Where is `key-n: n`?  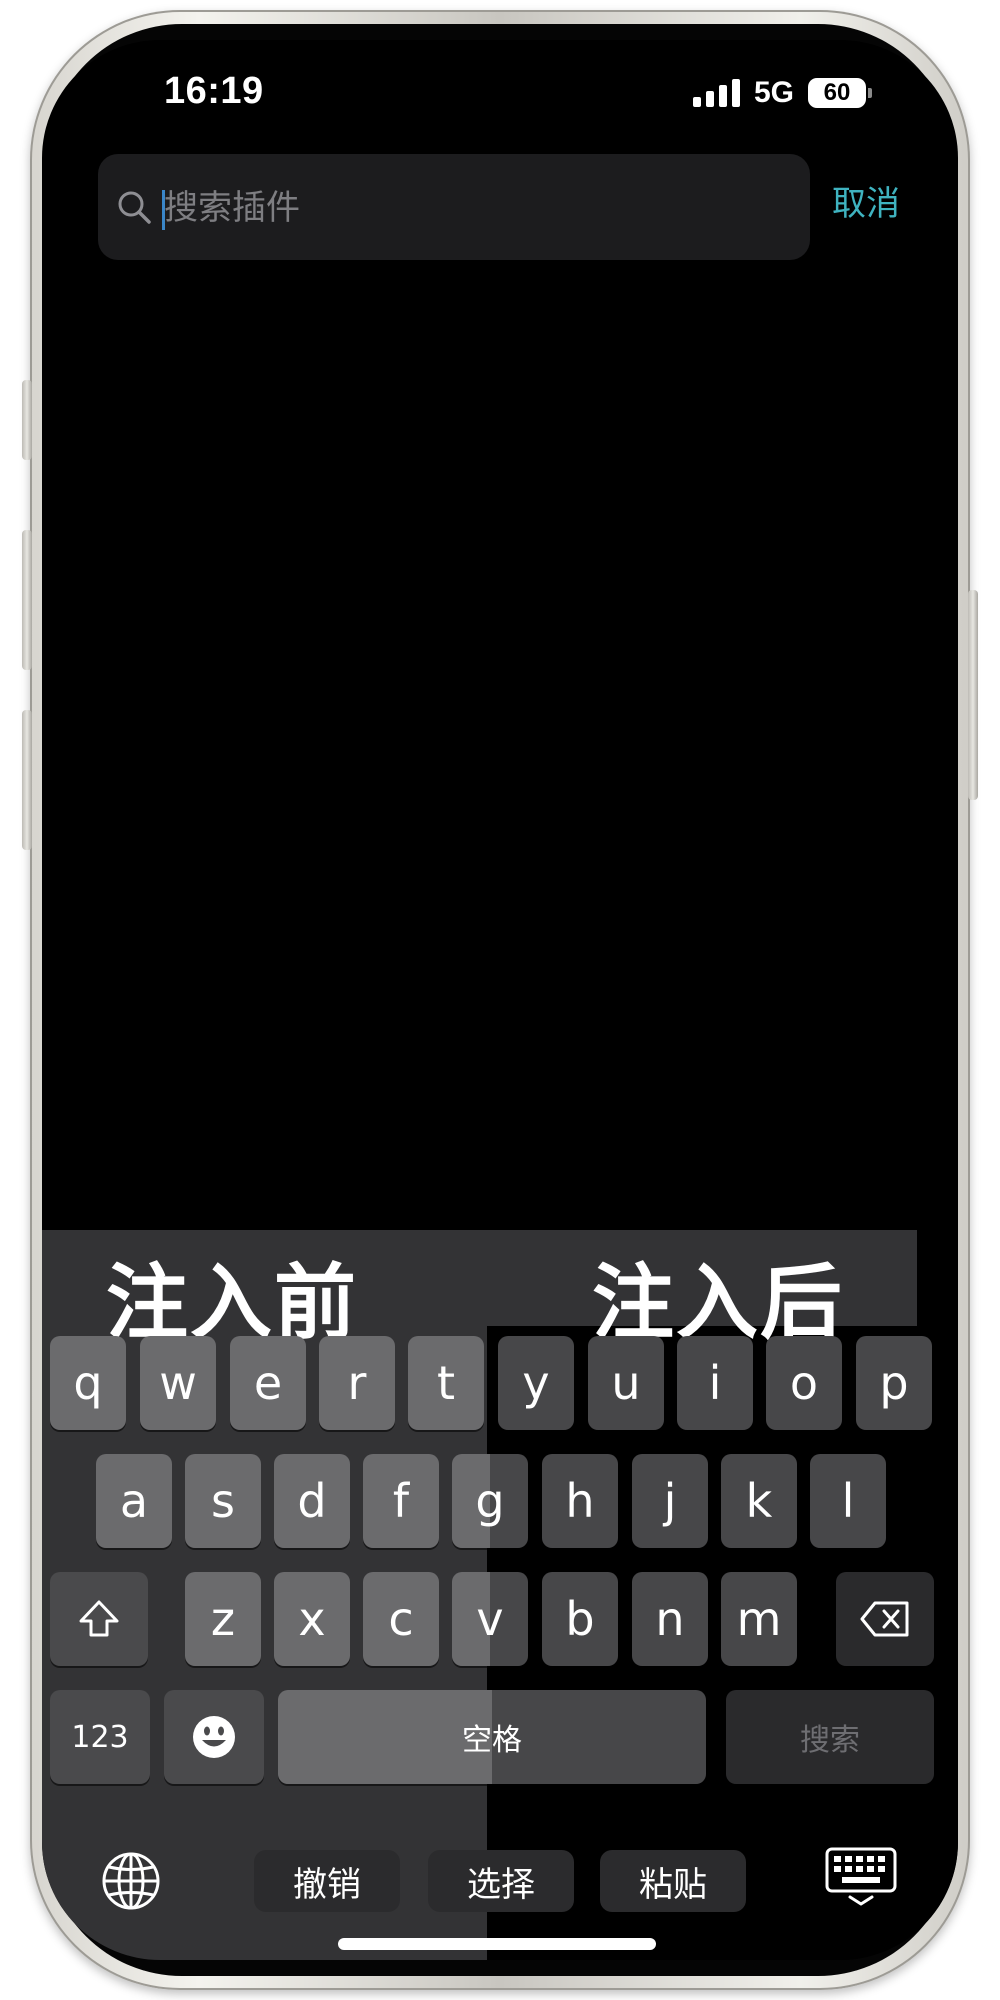 key-n: n is located at coordinates (670, 1619).